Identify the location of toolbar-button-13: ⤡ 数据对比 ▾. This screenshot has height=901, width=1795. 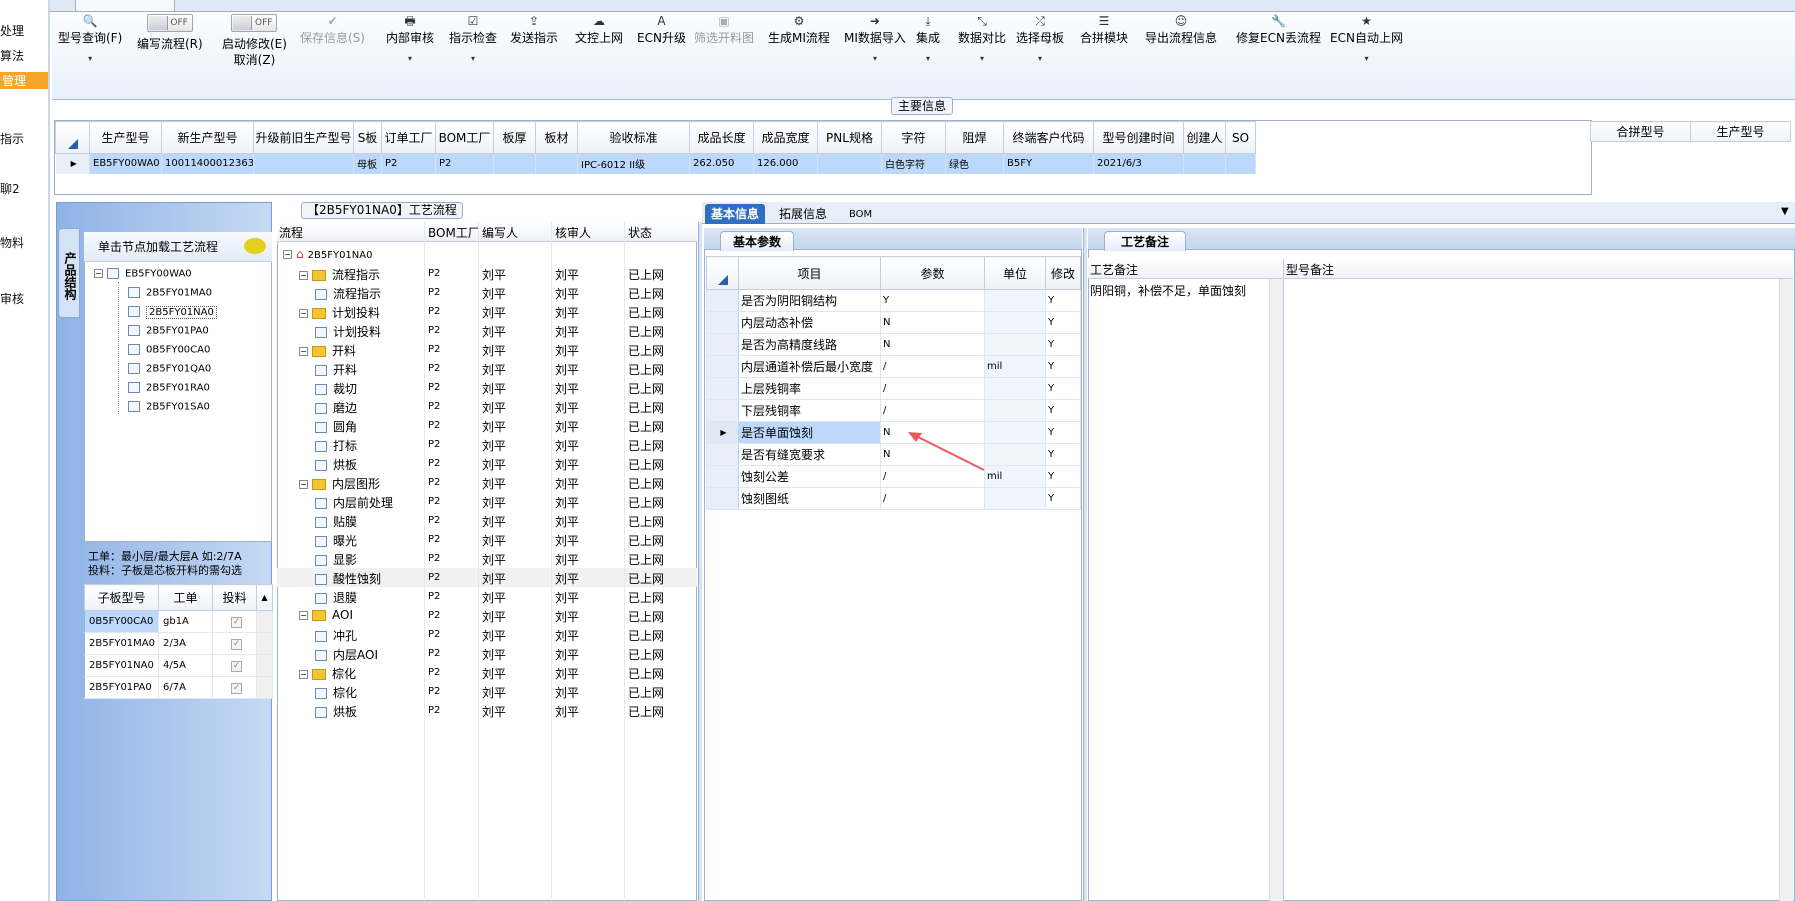
(982, 40).